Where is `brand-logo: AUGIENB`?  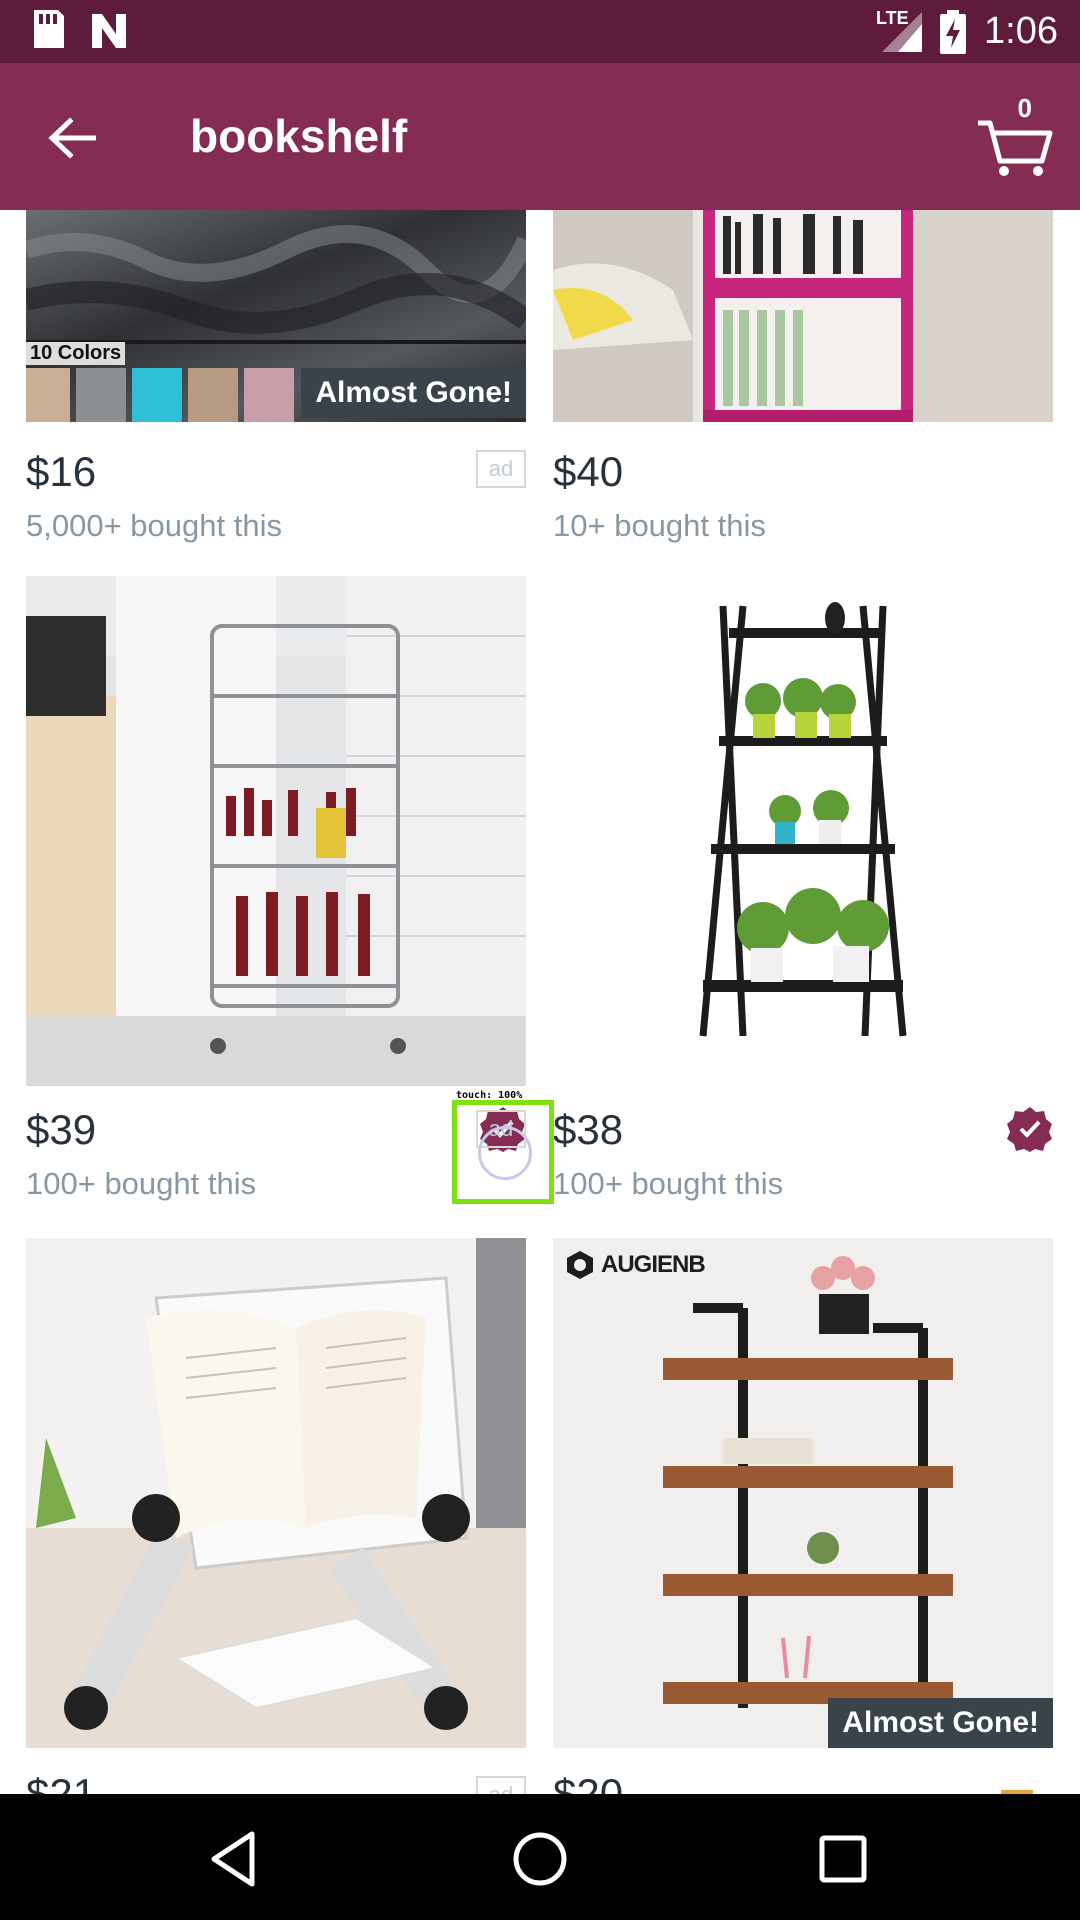
brand-logo: AUGIENB is located at coordinates (635, 1265).